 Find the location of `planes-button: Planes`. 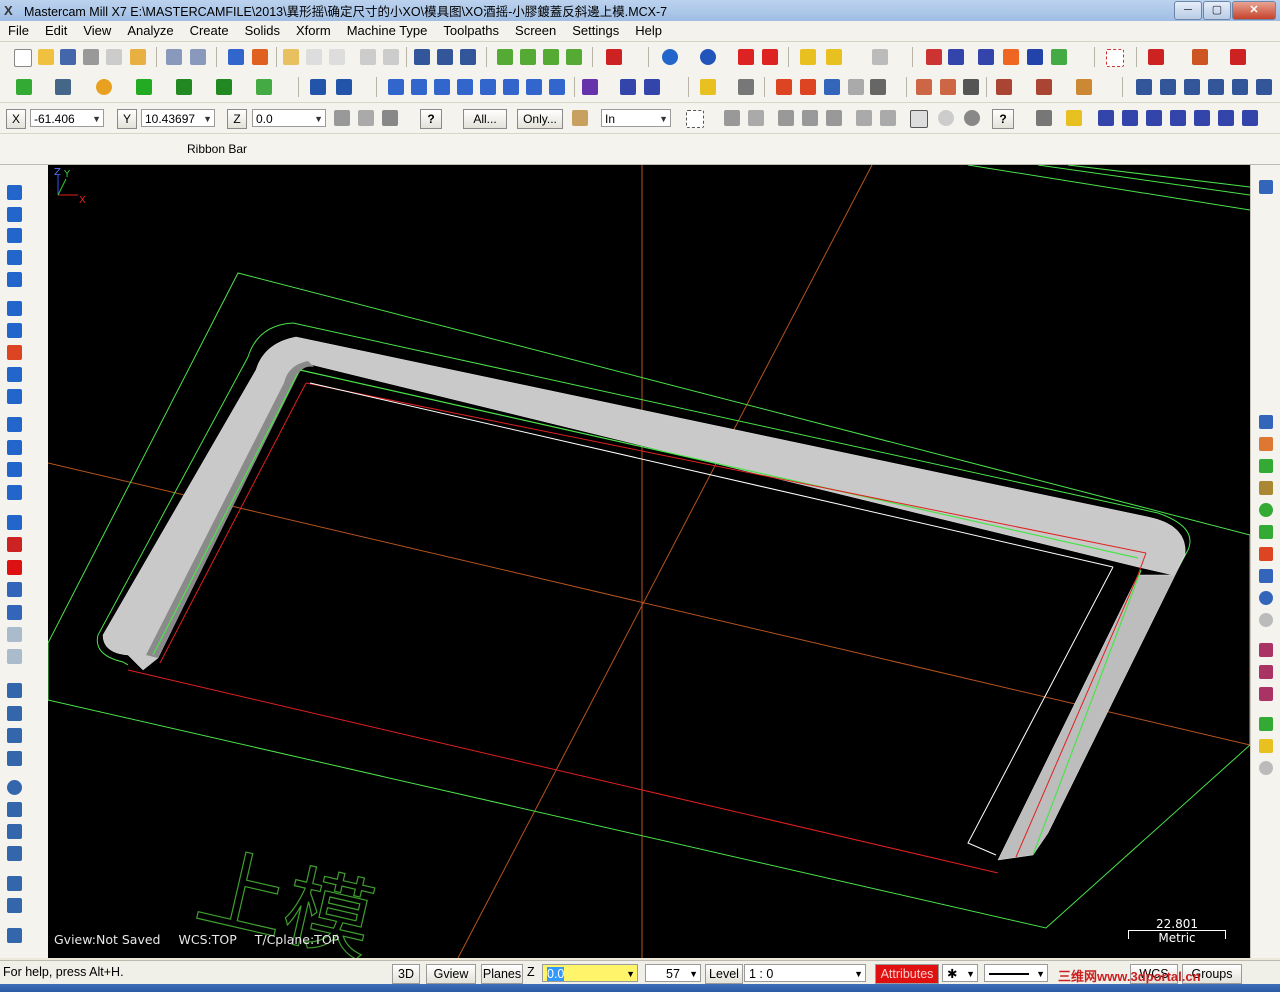

planes-button: Planes is located at coordinates (502, 974).